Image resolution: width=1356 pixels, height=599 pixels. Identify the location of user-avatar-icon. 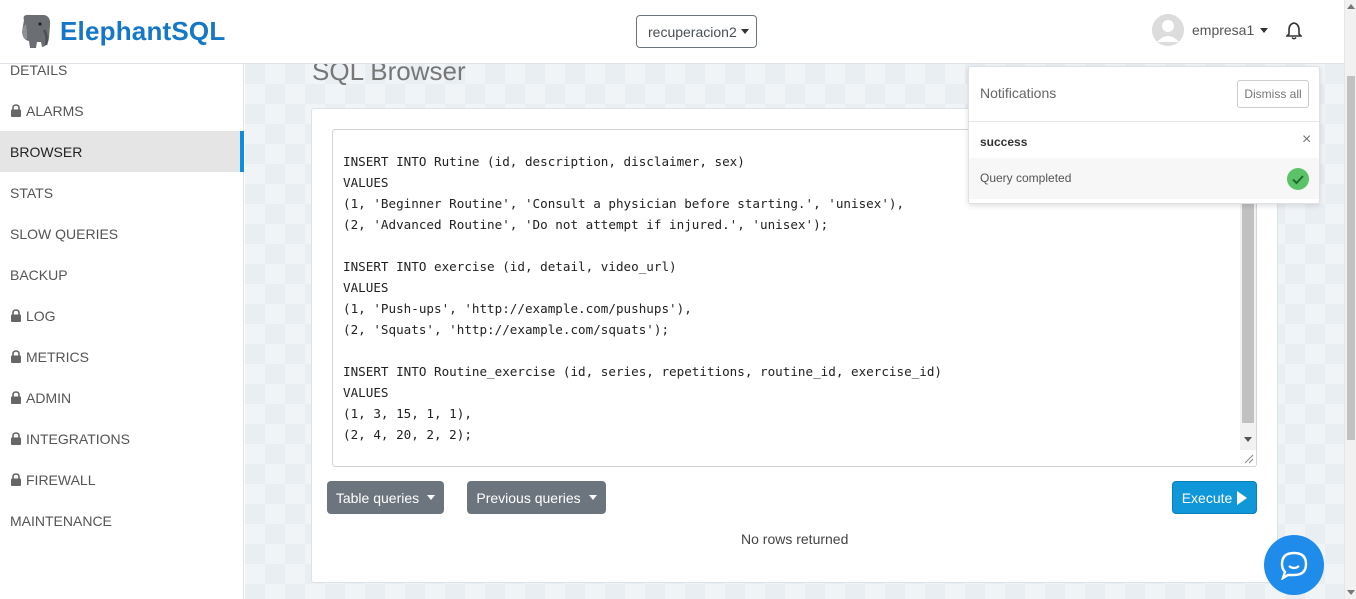
(1168, 30).